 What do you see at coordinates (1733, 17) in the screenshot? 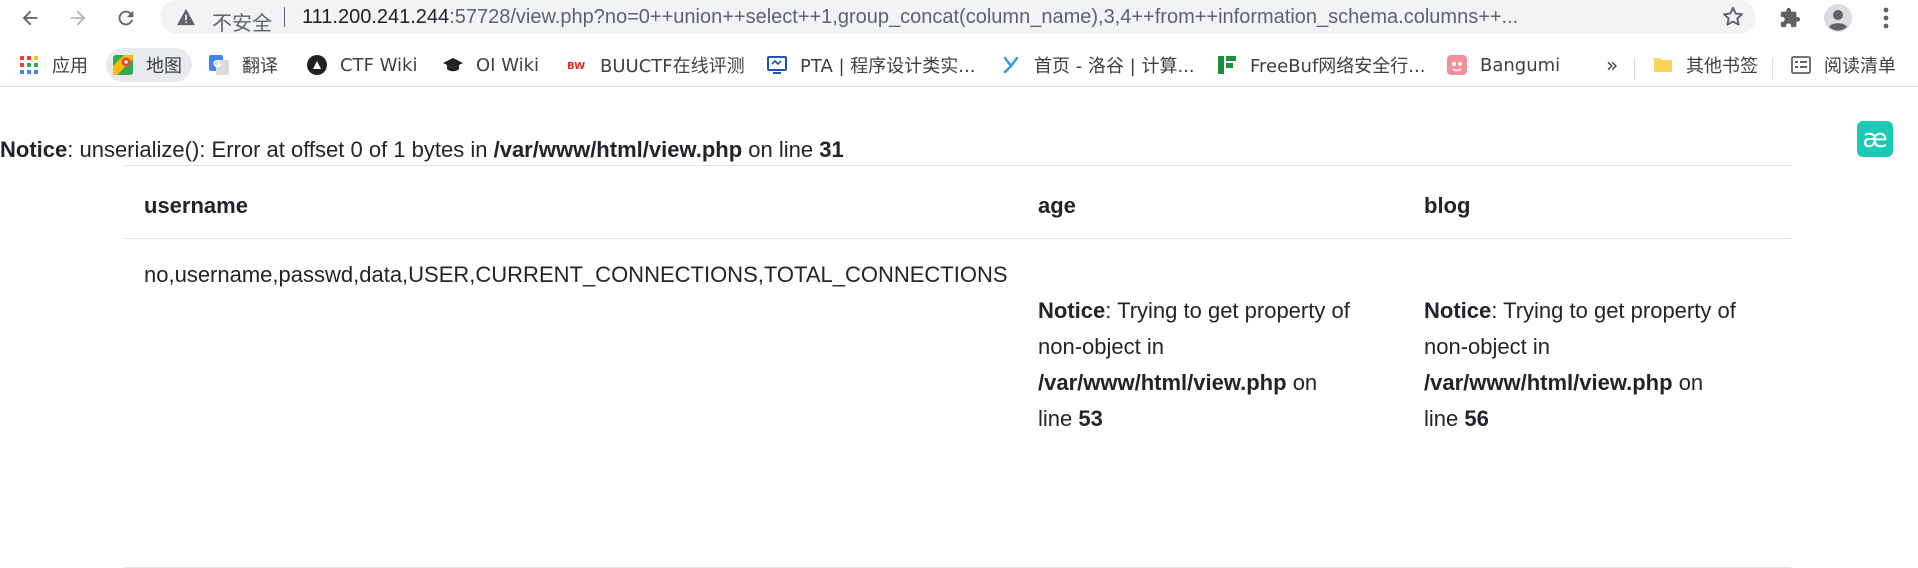
I see `bookmark-star-icon` at bounding box center [1733, 17].